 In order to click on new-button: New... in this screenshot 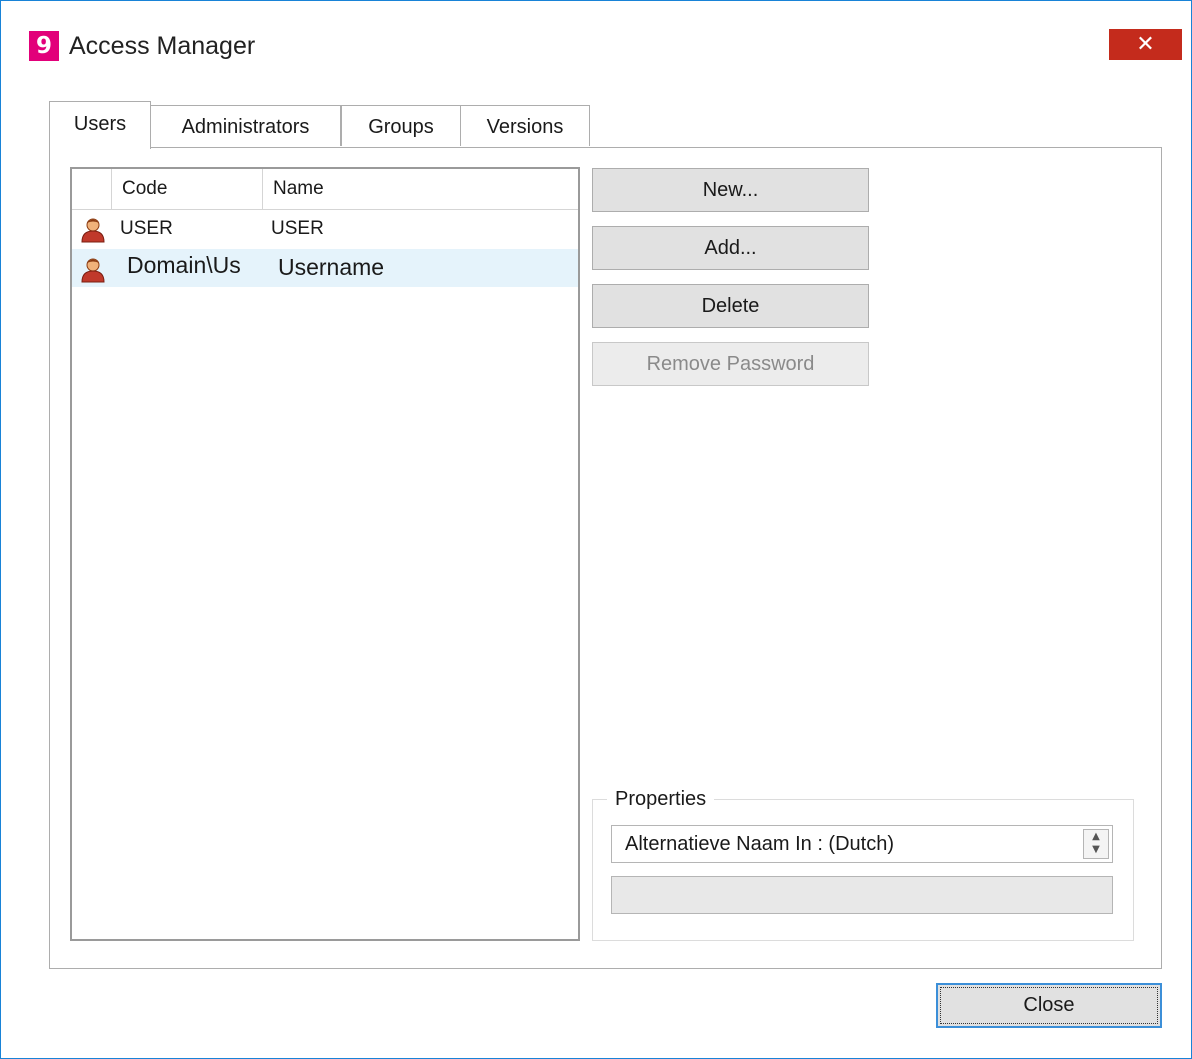, I will do `click(730, 190)`.